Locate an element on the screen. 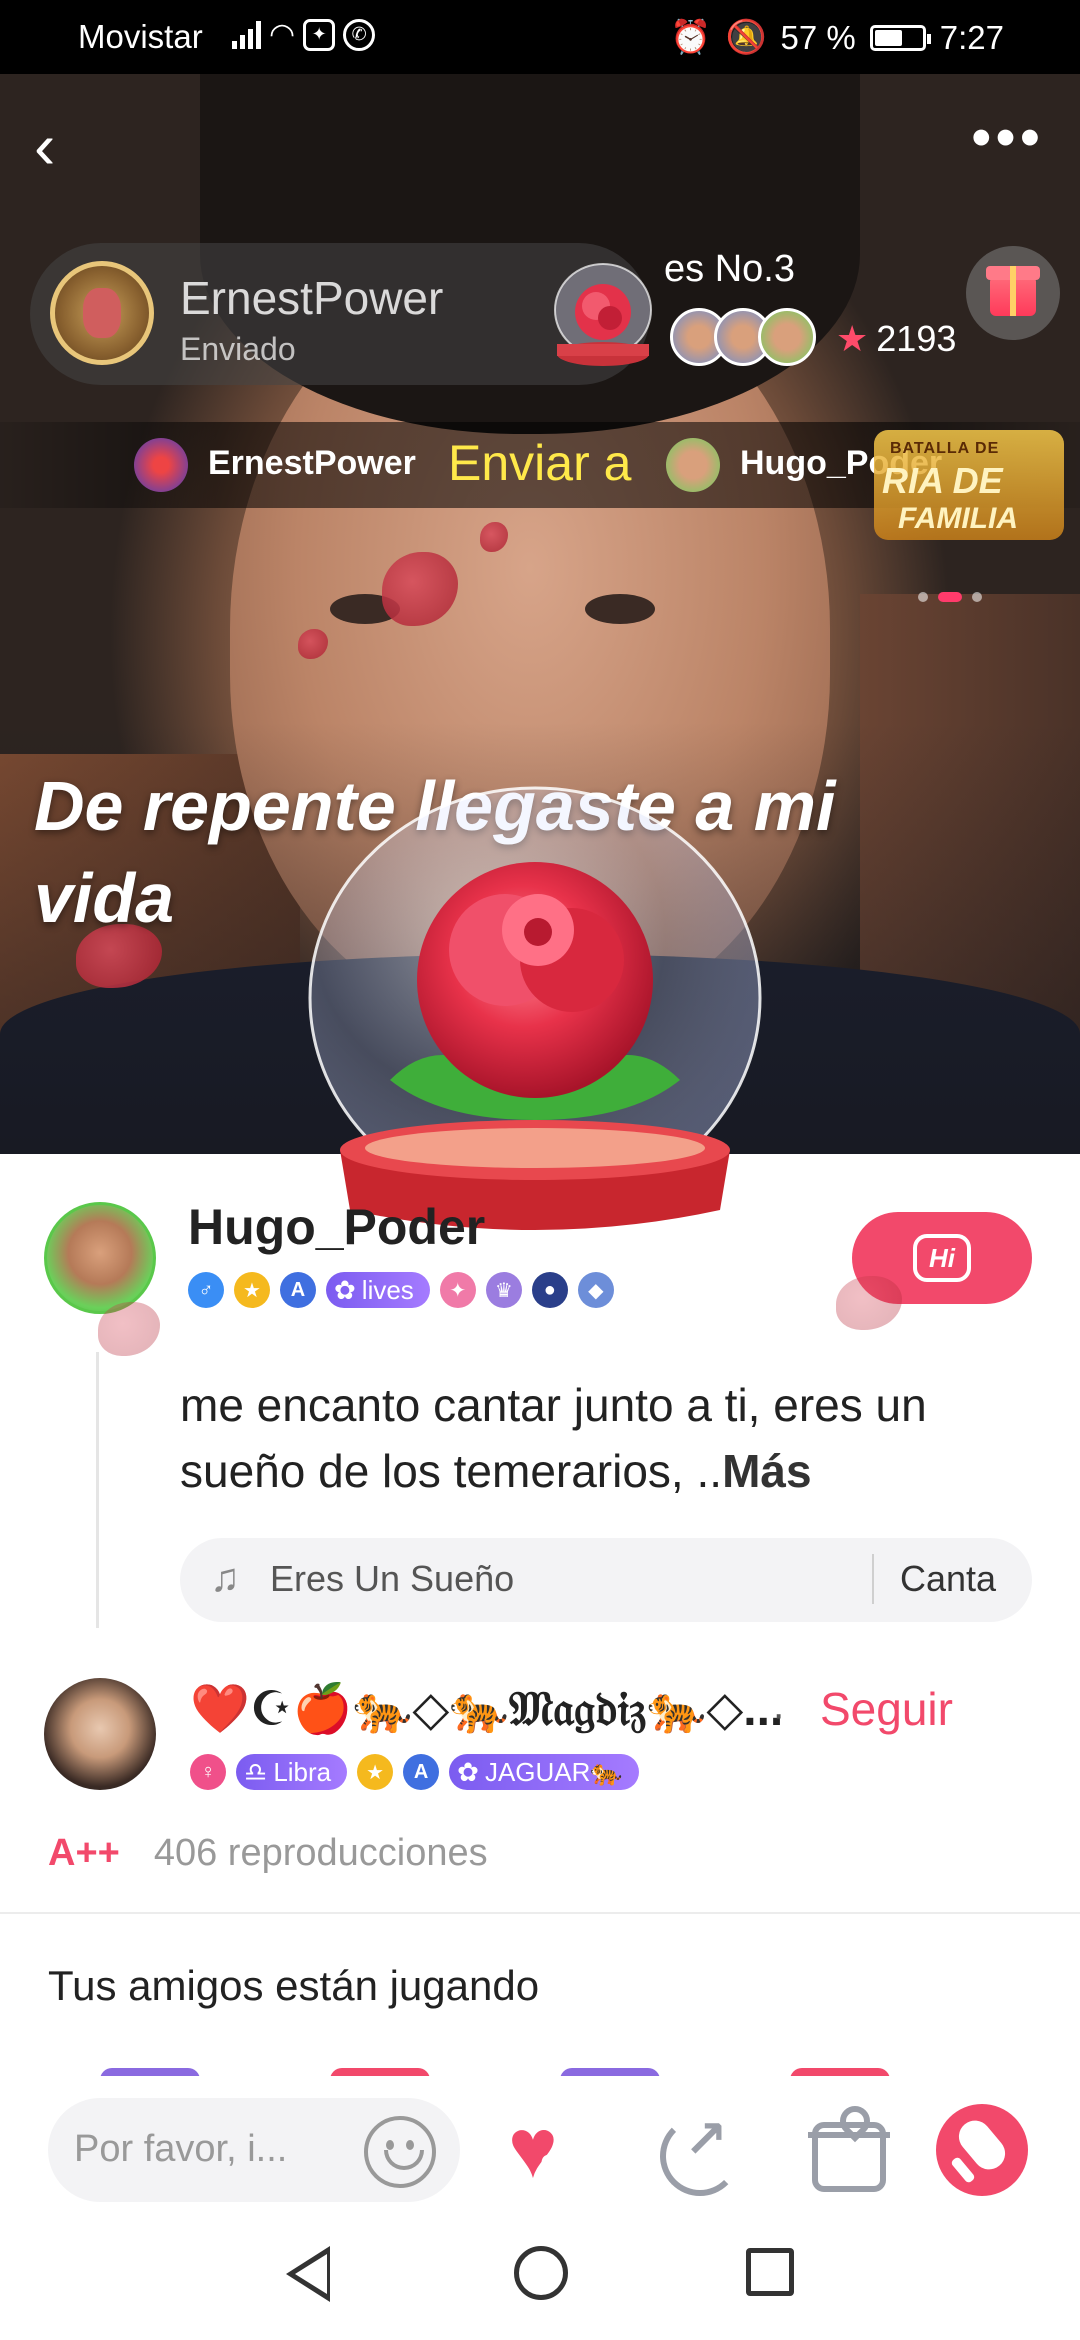  send-action-label: Enviar a is located at coordinates (540, 463).